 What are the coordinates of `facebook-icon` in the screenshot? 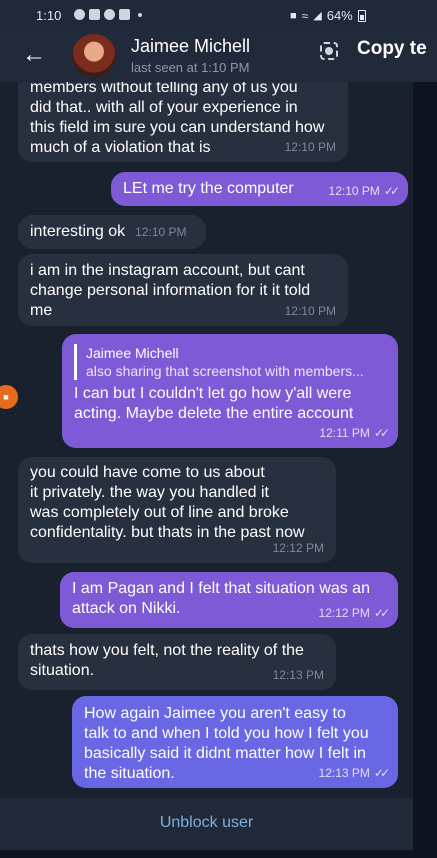 It's located at (94, 14).